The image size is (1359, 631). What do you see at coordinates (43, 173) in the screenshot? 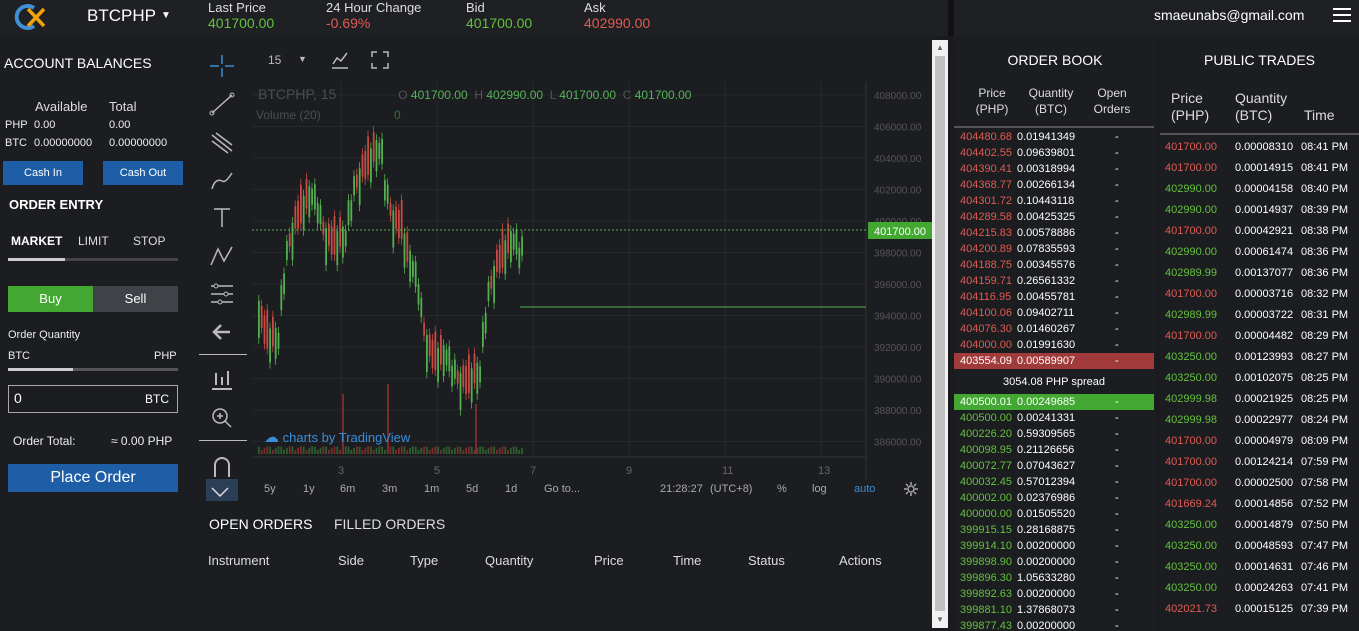
I see `cash-in-button: Cash In` at bounding box center [43, 173].